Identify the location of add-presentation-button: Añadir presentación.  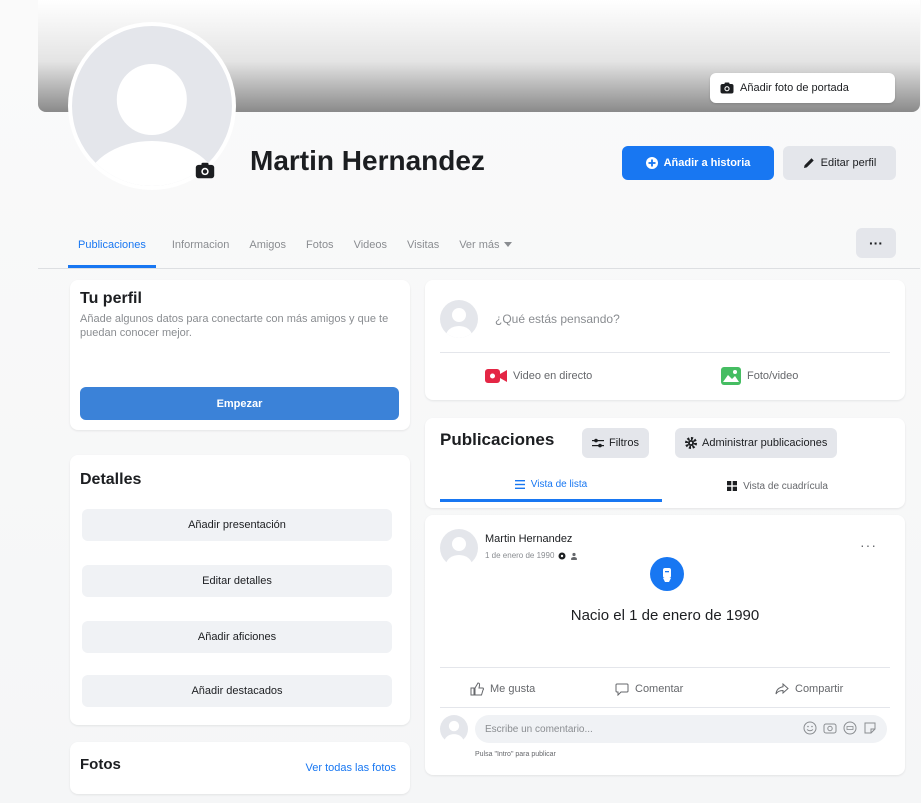
(237, 525).